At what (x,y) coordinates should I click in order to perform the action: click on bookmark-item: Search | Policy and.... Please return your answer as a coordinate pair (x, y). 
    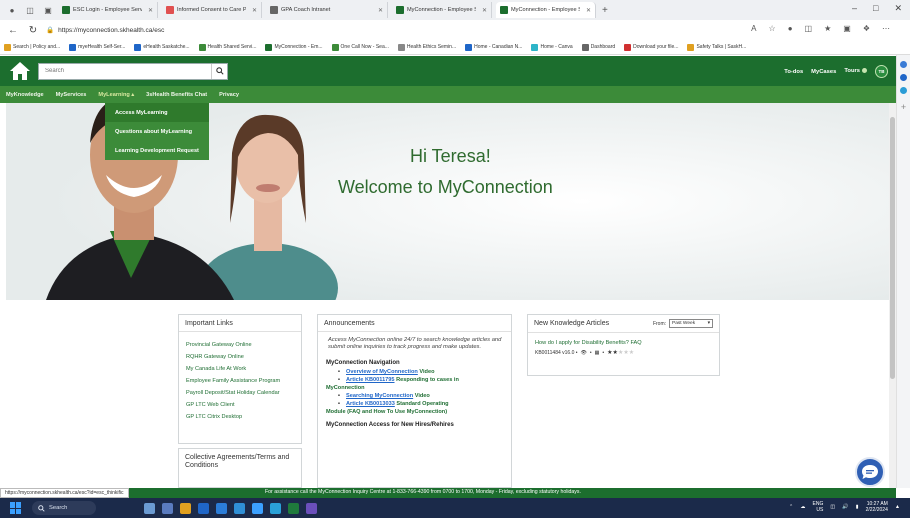
    Looking at the image, I should click on (32, 47).